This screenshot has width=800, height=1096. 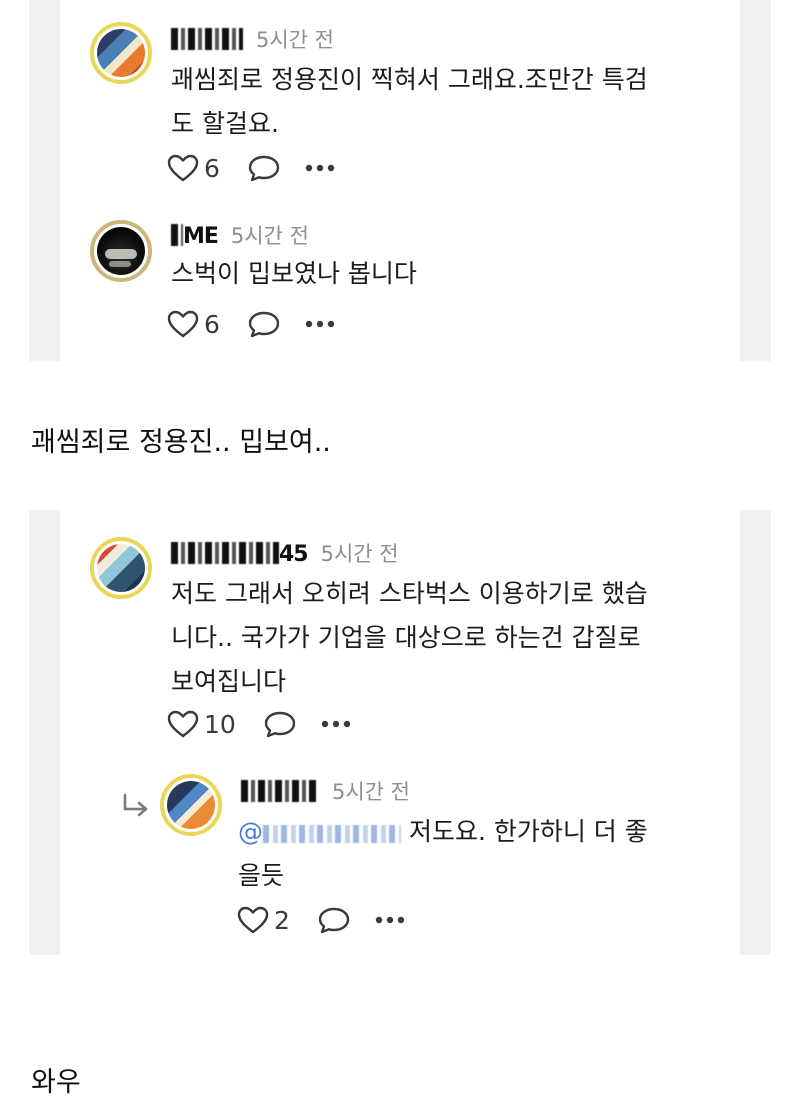 I want to click on comment-text-segment: 저도요. 한가하니 더 좋, so click(x=528, y=831).